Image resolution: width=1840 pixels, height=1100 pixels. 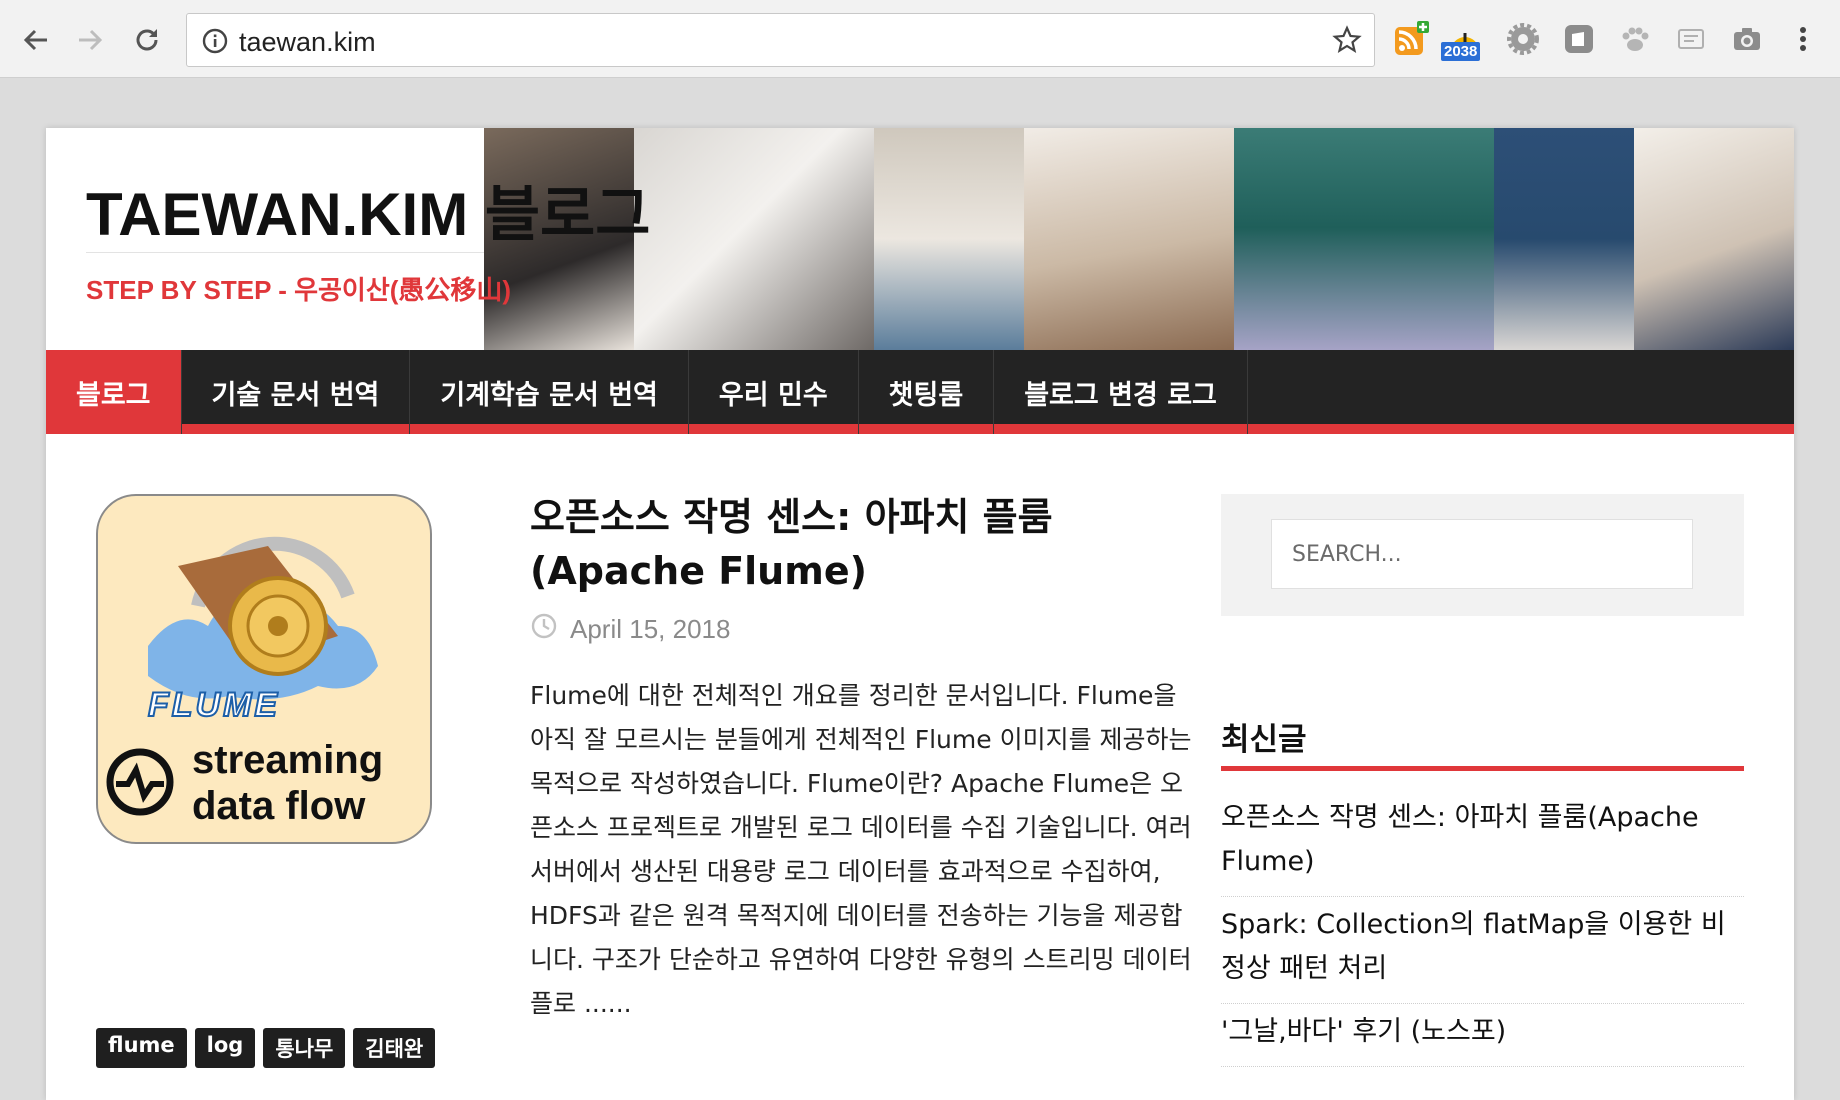 What do you see at coordinates (1347, 42) in the screenshot?
I see `star-icon` at bounding box center [1347, 42].